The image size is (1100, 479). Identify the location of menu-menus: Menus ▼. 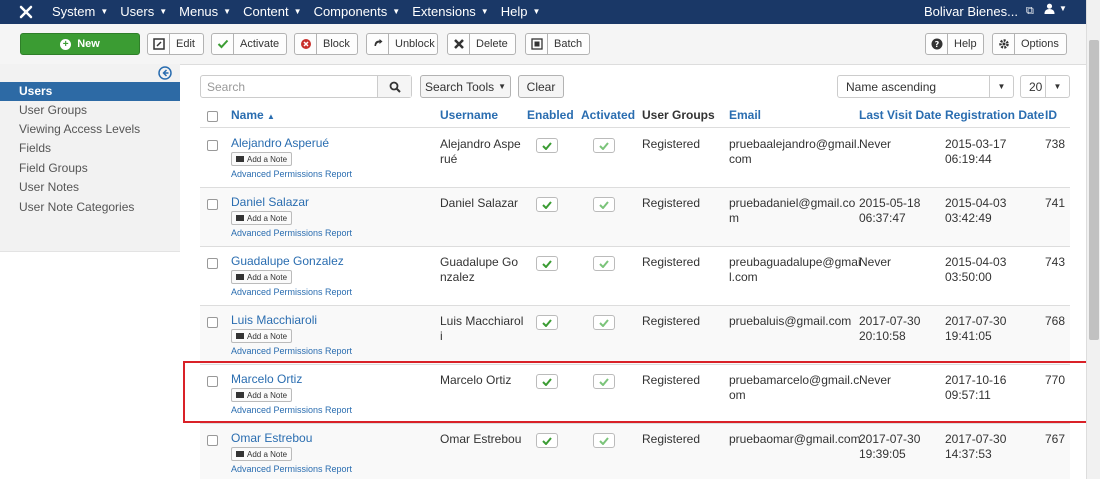
(205, 11).